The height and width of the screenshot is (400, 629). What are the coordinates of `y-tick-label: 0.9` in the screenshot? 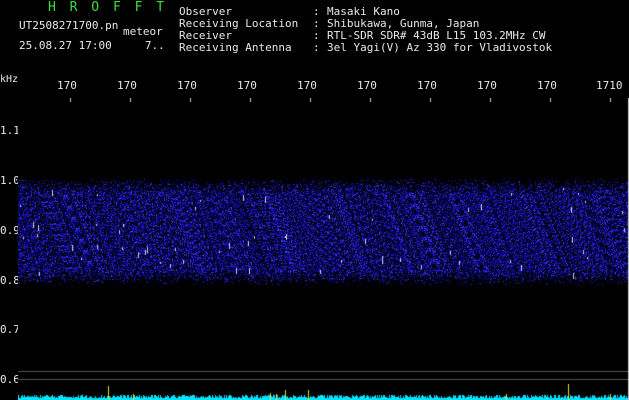 It's located at (10, 230).